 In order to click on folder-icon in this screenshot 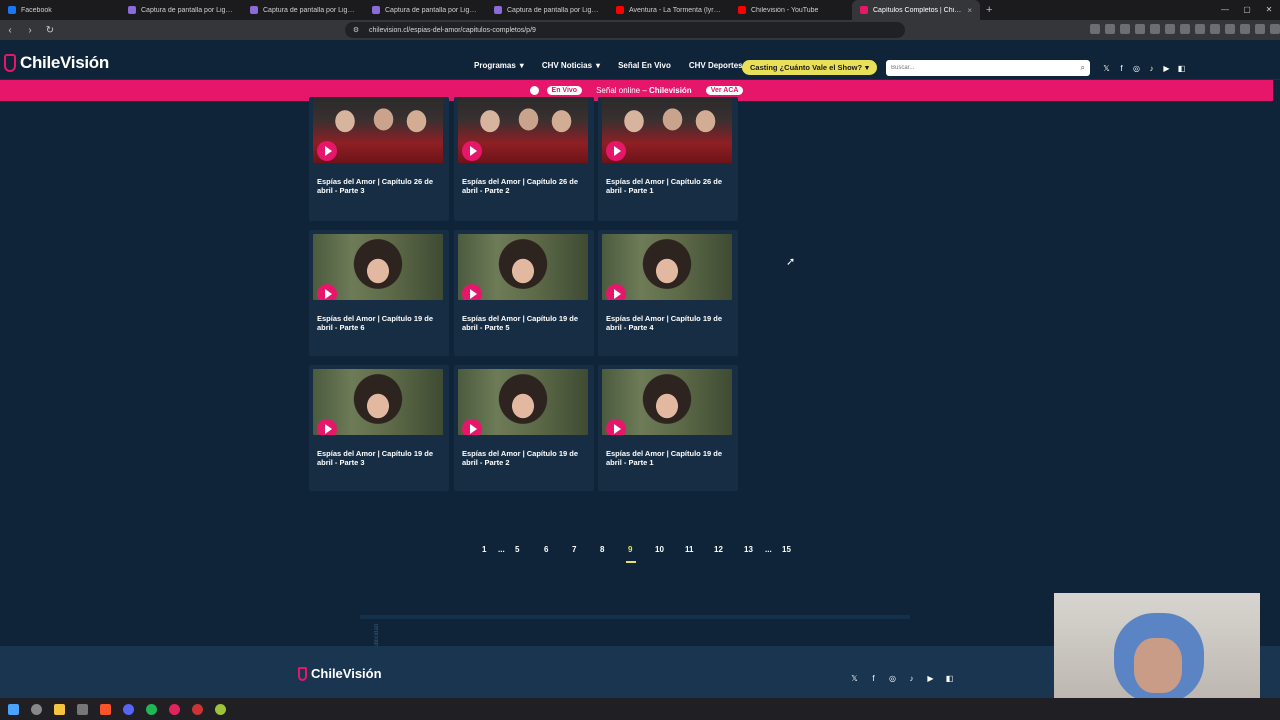, I will do `click(59, 709)`.